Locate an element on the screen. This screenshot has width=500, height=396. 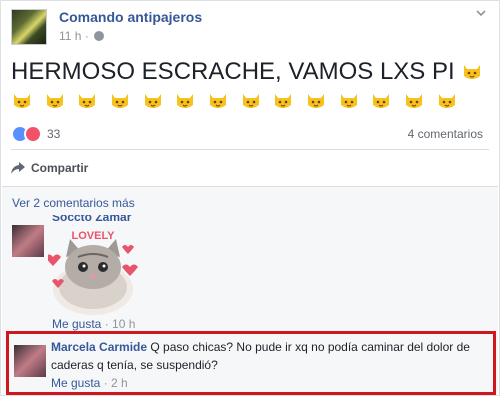
reactions-count: 33 is located at coordinates (53, 134).